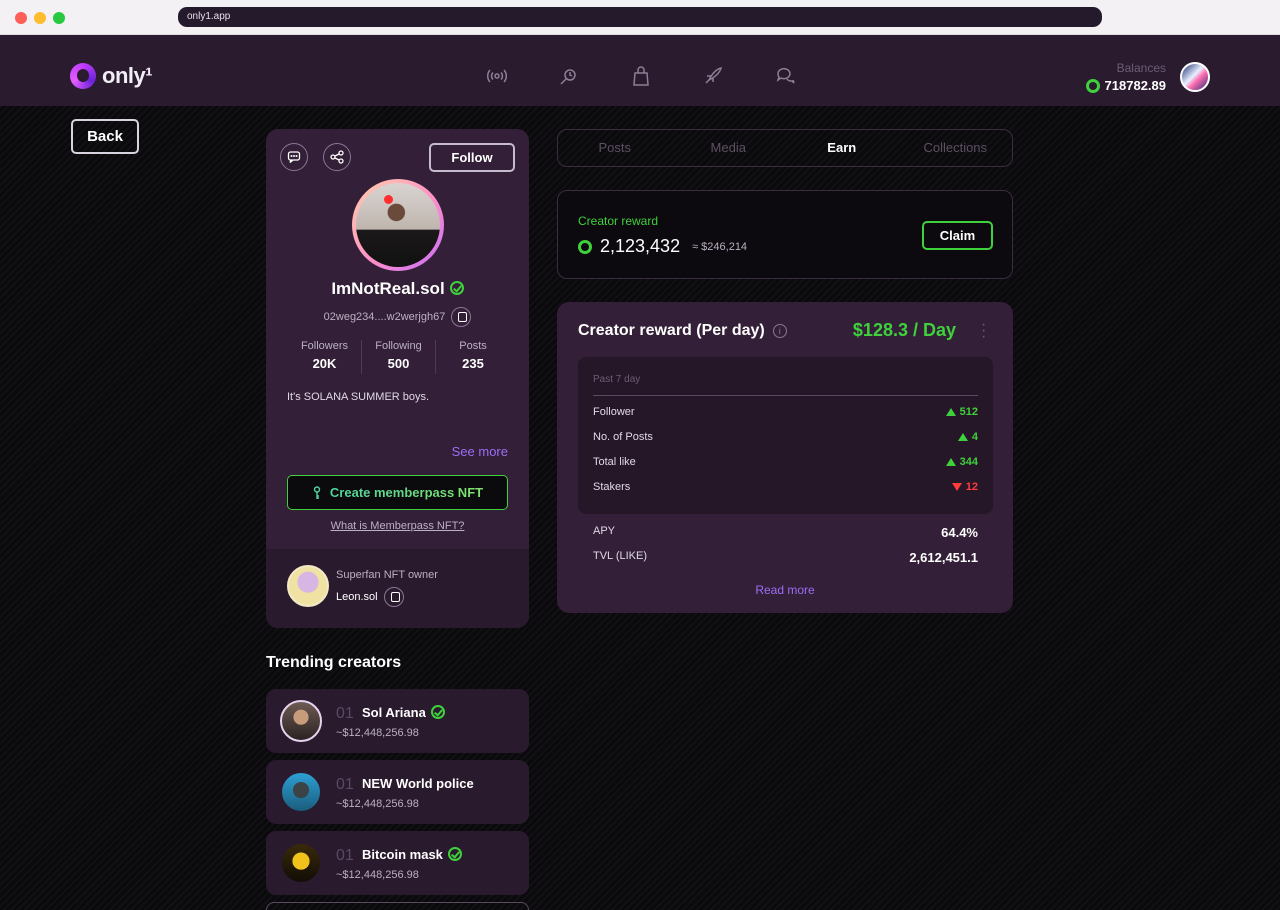  Describe the element at coordinates (324, 363) in the screenshot. I see `stat-value: 20K` at that location.